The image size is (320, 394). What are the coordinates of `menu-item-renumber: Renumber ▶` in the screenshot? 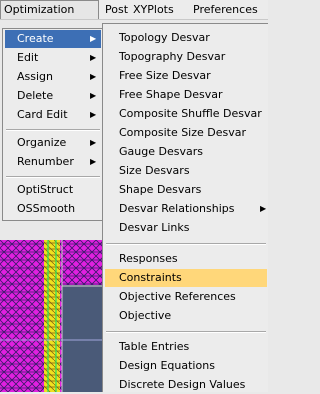 It's located at (53, 162).